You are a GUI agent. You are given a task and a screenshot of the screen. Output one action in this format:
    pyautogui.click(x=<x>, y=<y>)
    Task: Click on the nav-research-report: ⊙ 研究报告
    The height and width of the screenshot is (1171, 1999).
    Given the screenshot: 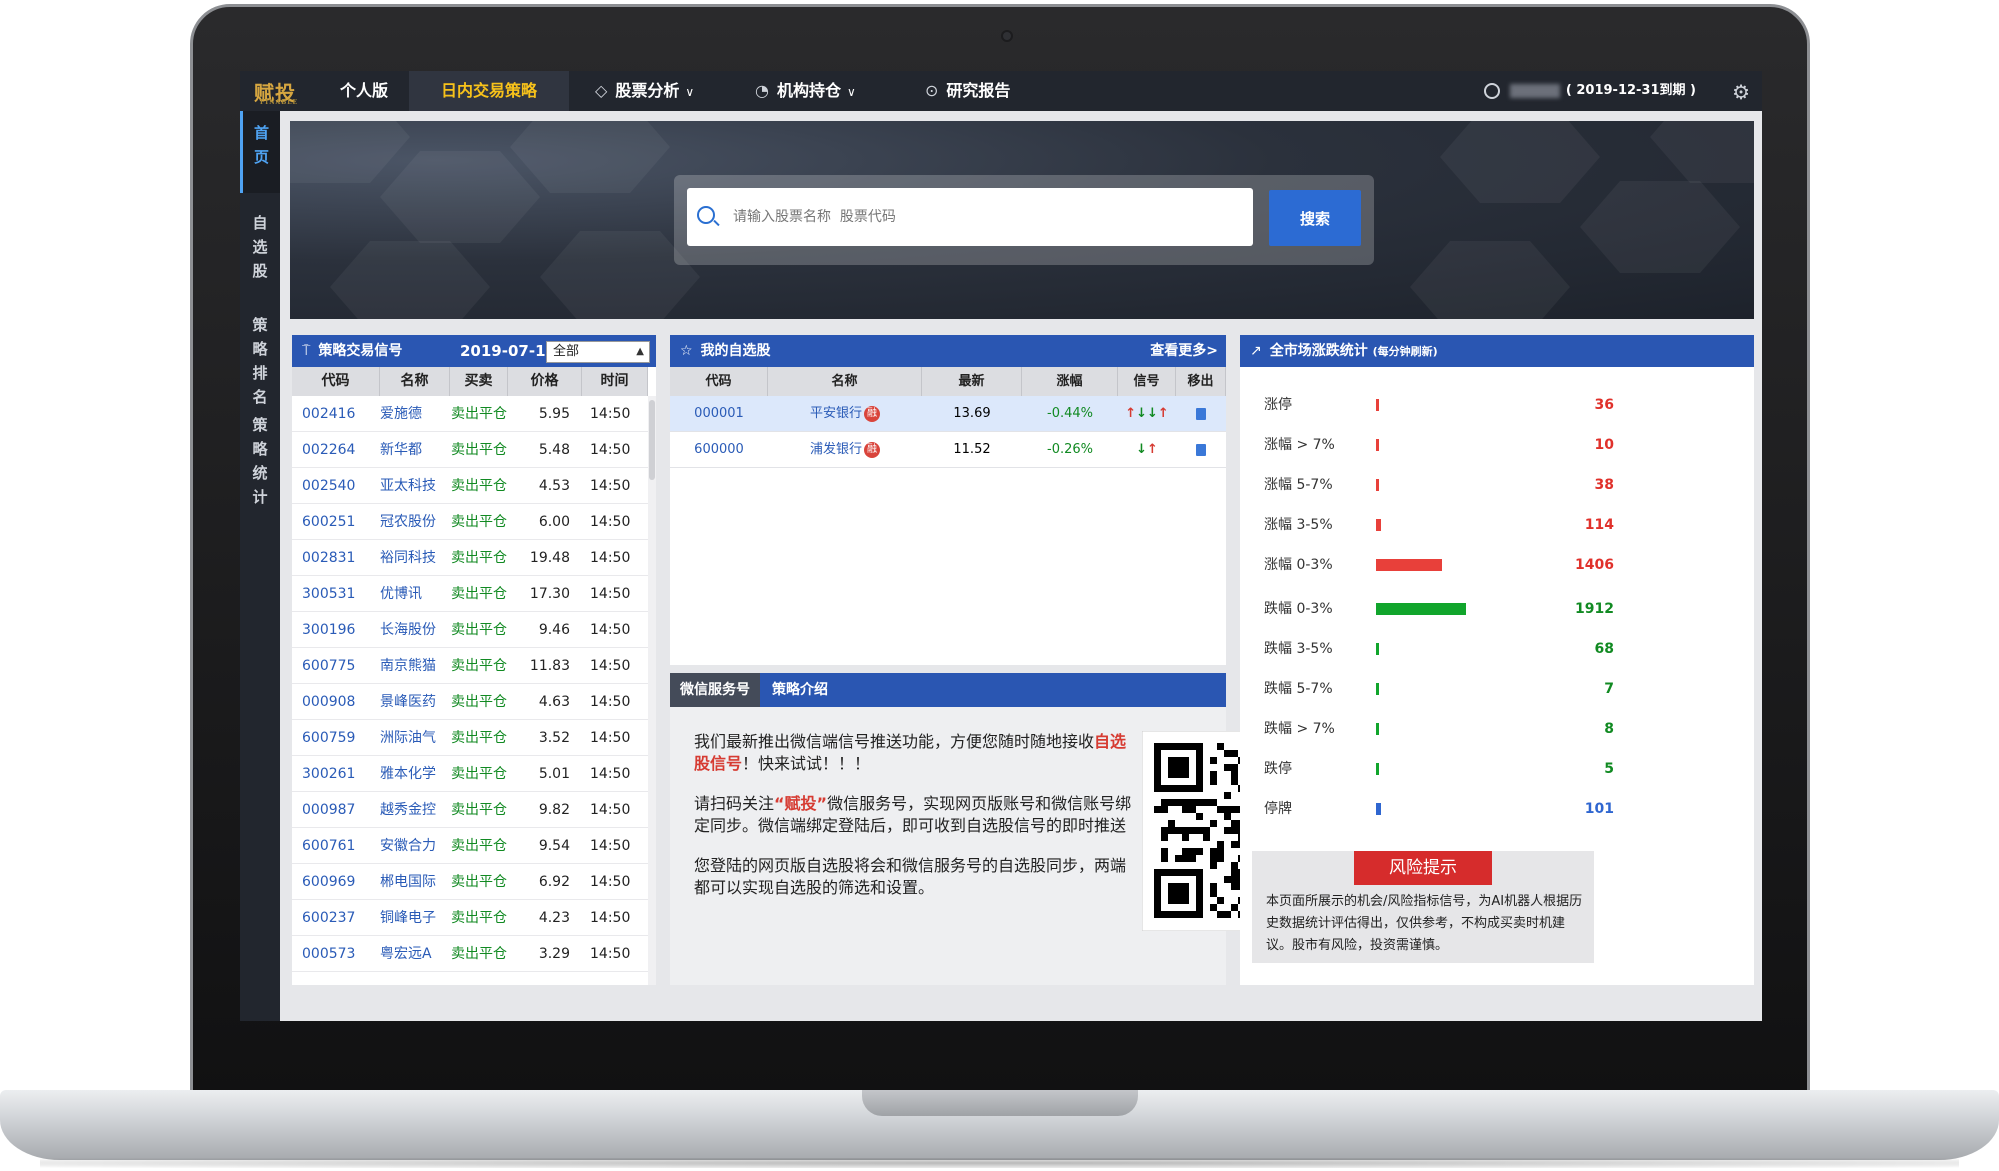 What is the action you would take?
    pyautogui.click(x=967, y=91)
    